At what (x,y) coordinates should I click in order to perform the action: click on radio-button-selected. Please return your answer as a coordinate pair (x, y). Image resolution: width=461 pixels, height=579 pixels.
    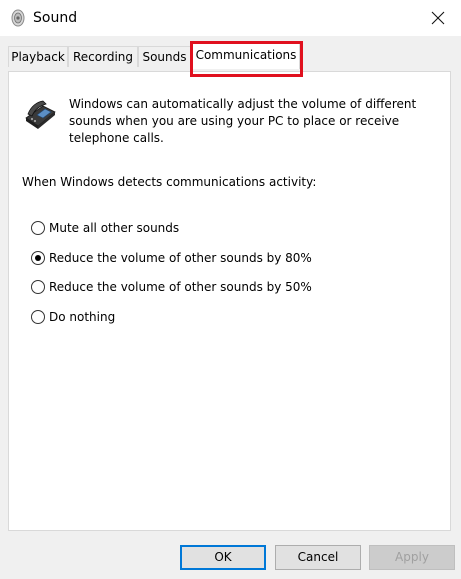
    Looking at the image, I should click on (38, 258).